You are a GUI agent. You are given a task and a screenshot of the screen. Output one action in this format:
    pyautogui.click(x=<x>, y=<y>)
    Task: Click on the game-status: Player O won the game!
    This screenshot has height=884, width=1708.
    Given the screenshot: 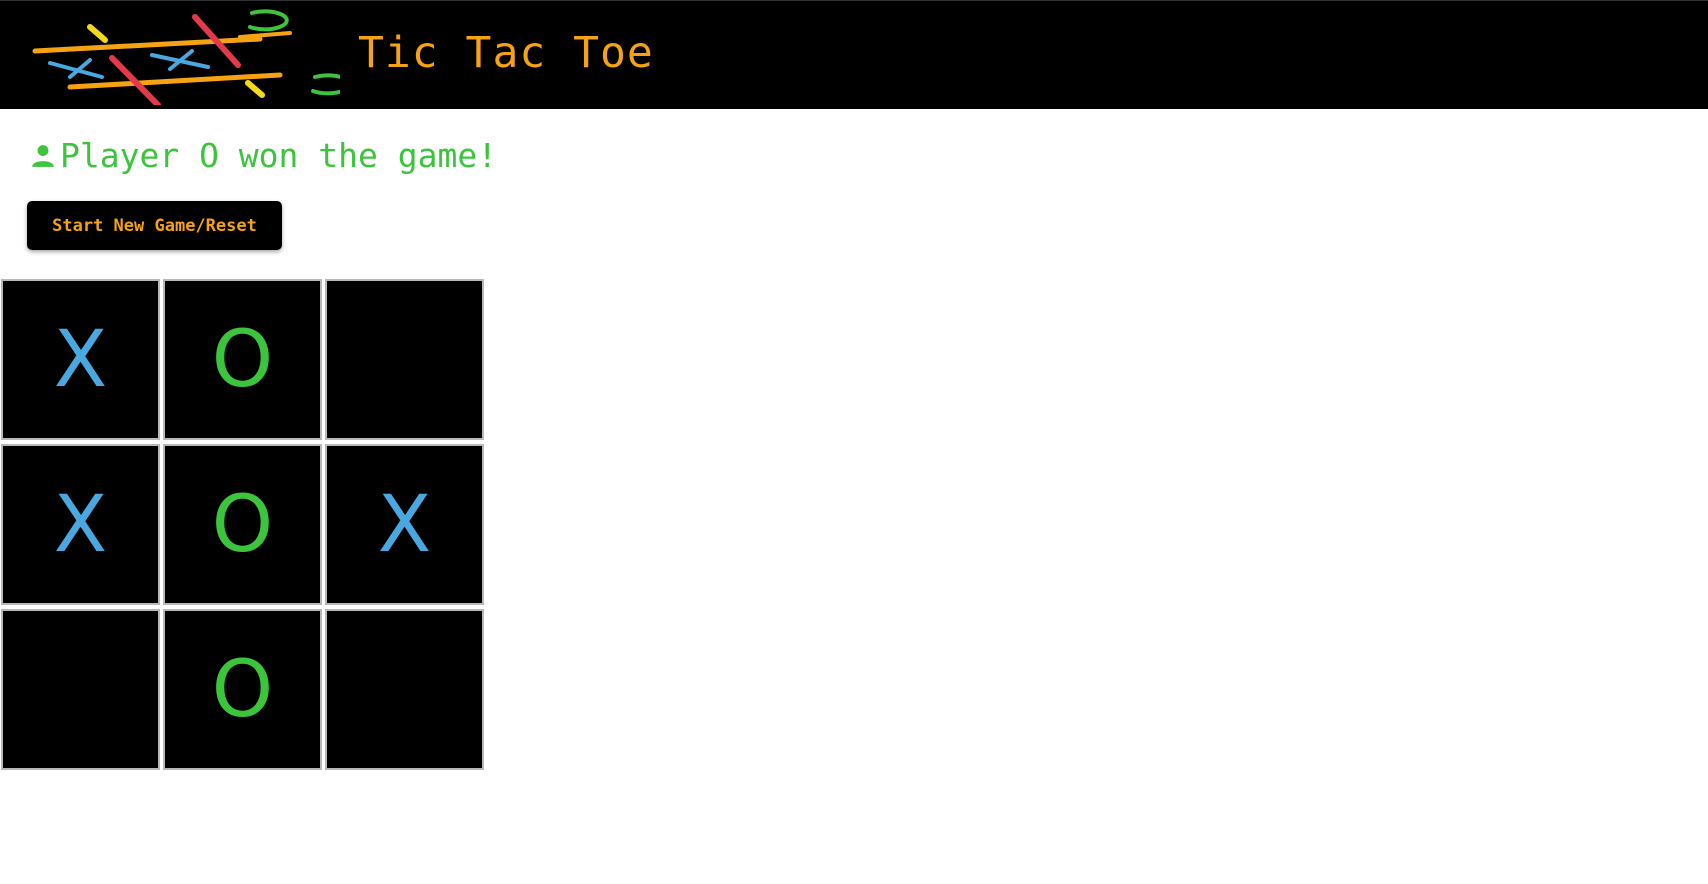 What is the action you would take?
    pyautogui.click(x=263, y=156)
    